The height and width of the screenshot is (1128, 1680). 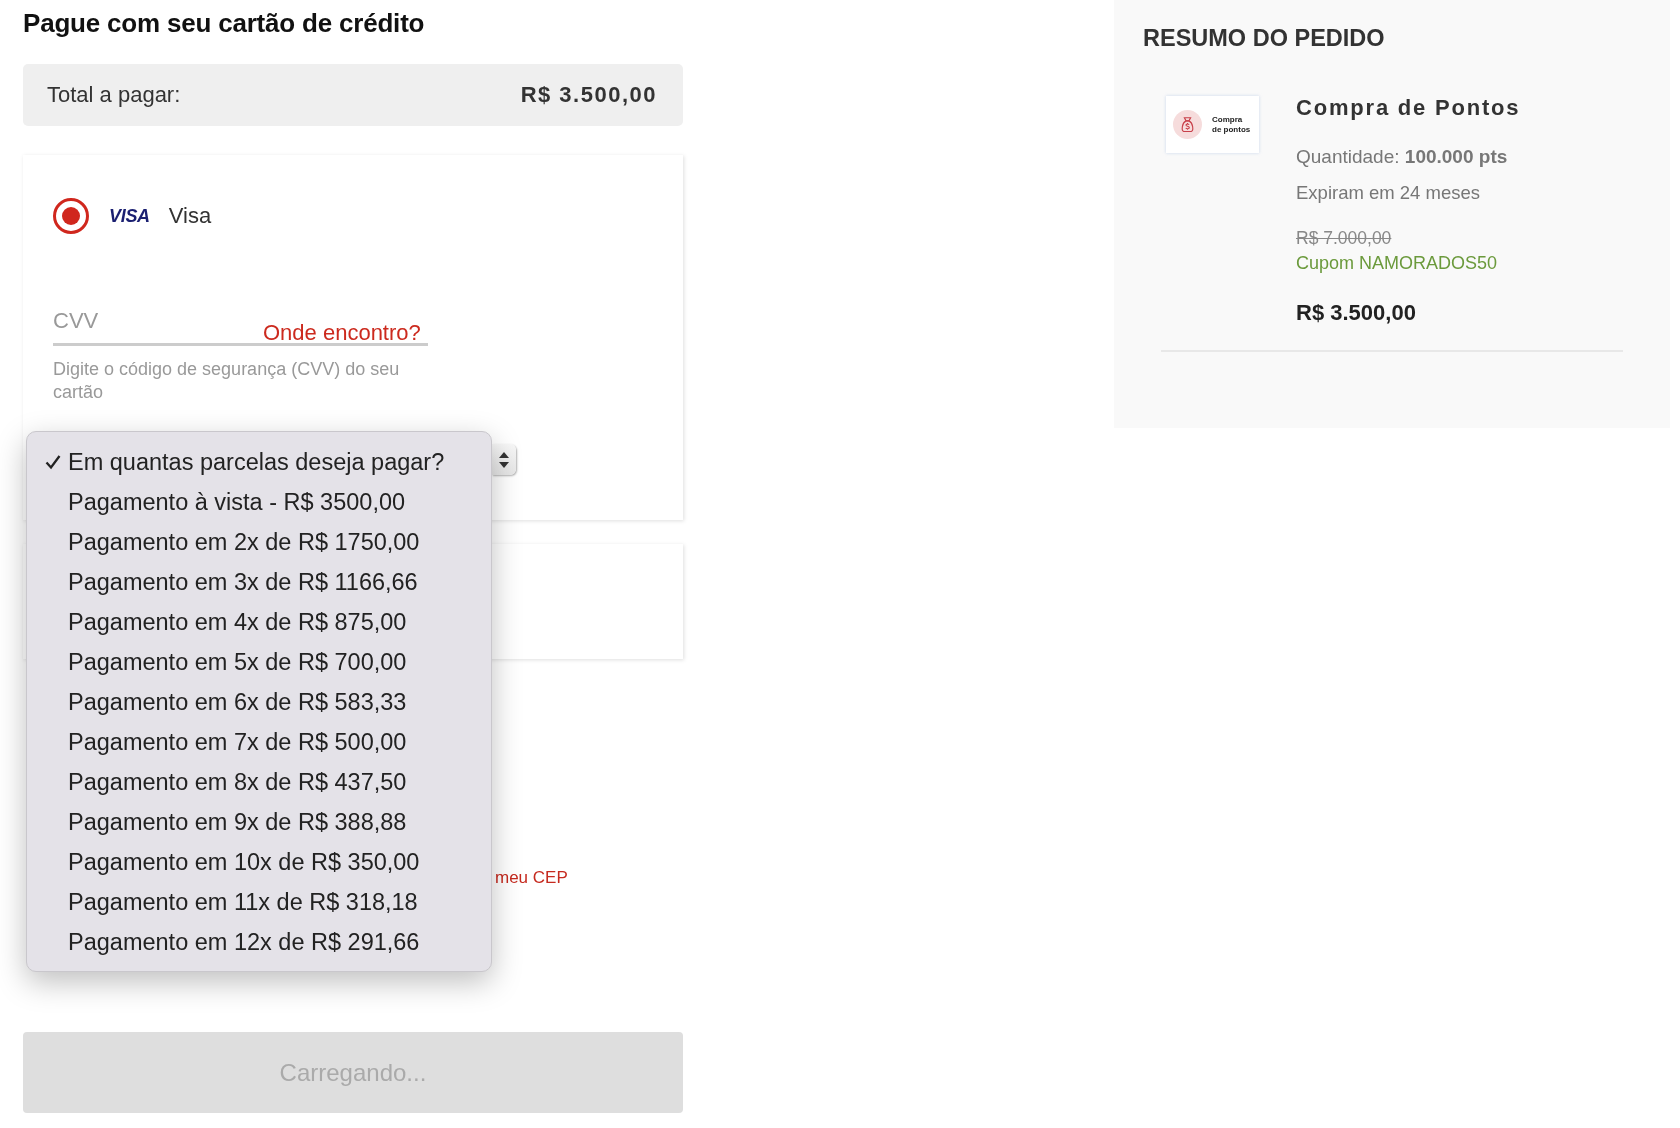 What do you see at coordinates (531, 877) in the screenshot?
I see `cep-link: meu CEP` at bounding box center [531, 877].